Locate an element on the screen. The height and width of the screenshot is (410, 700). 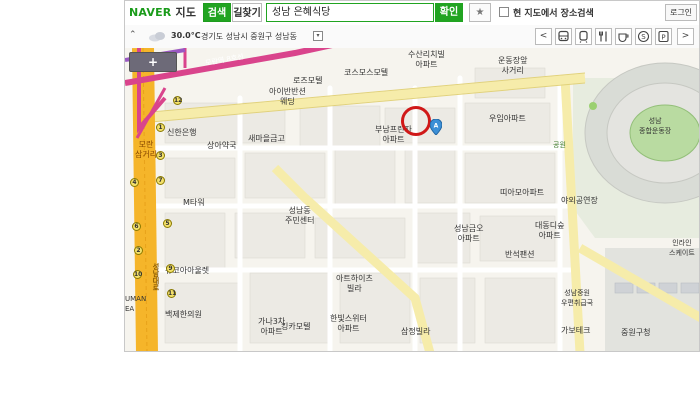
label-sports-front-crossroad: 운동장앞 사거리 is located at coordinates (512, 66).